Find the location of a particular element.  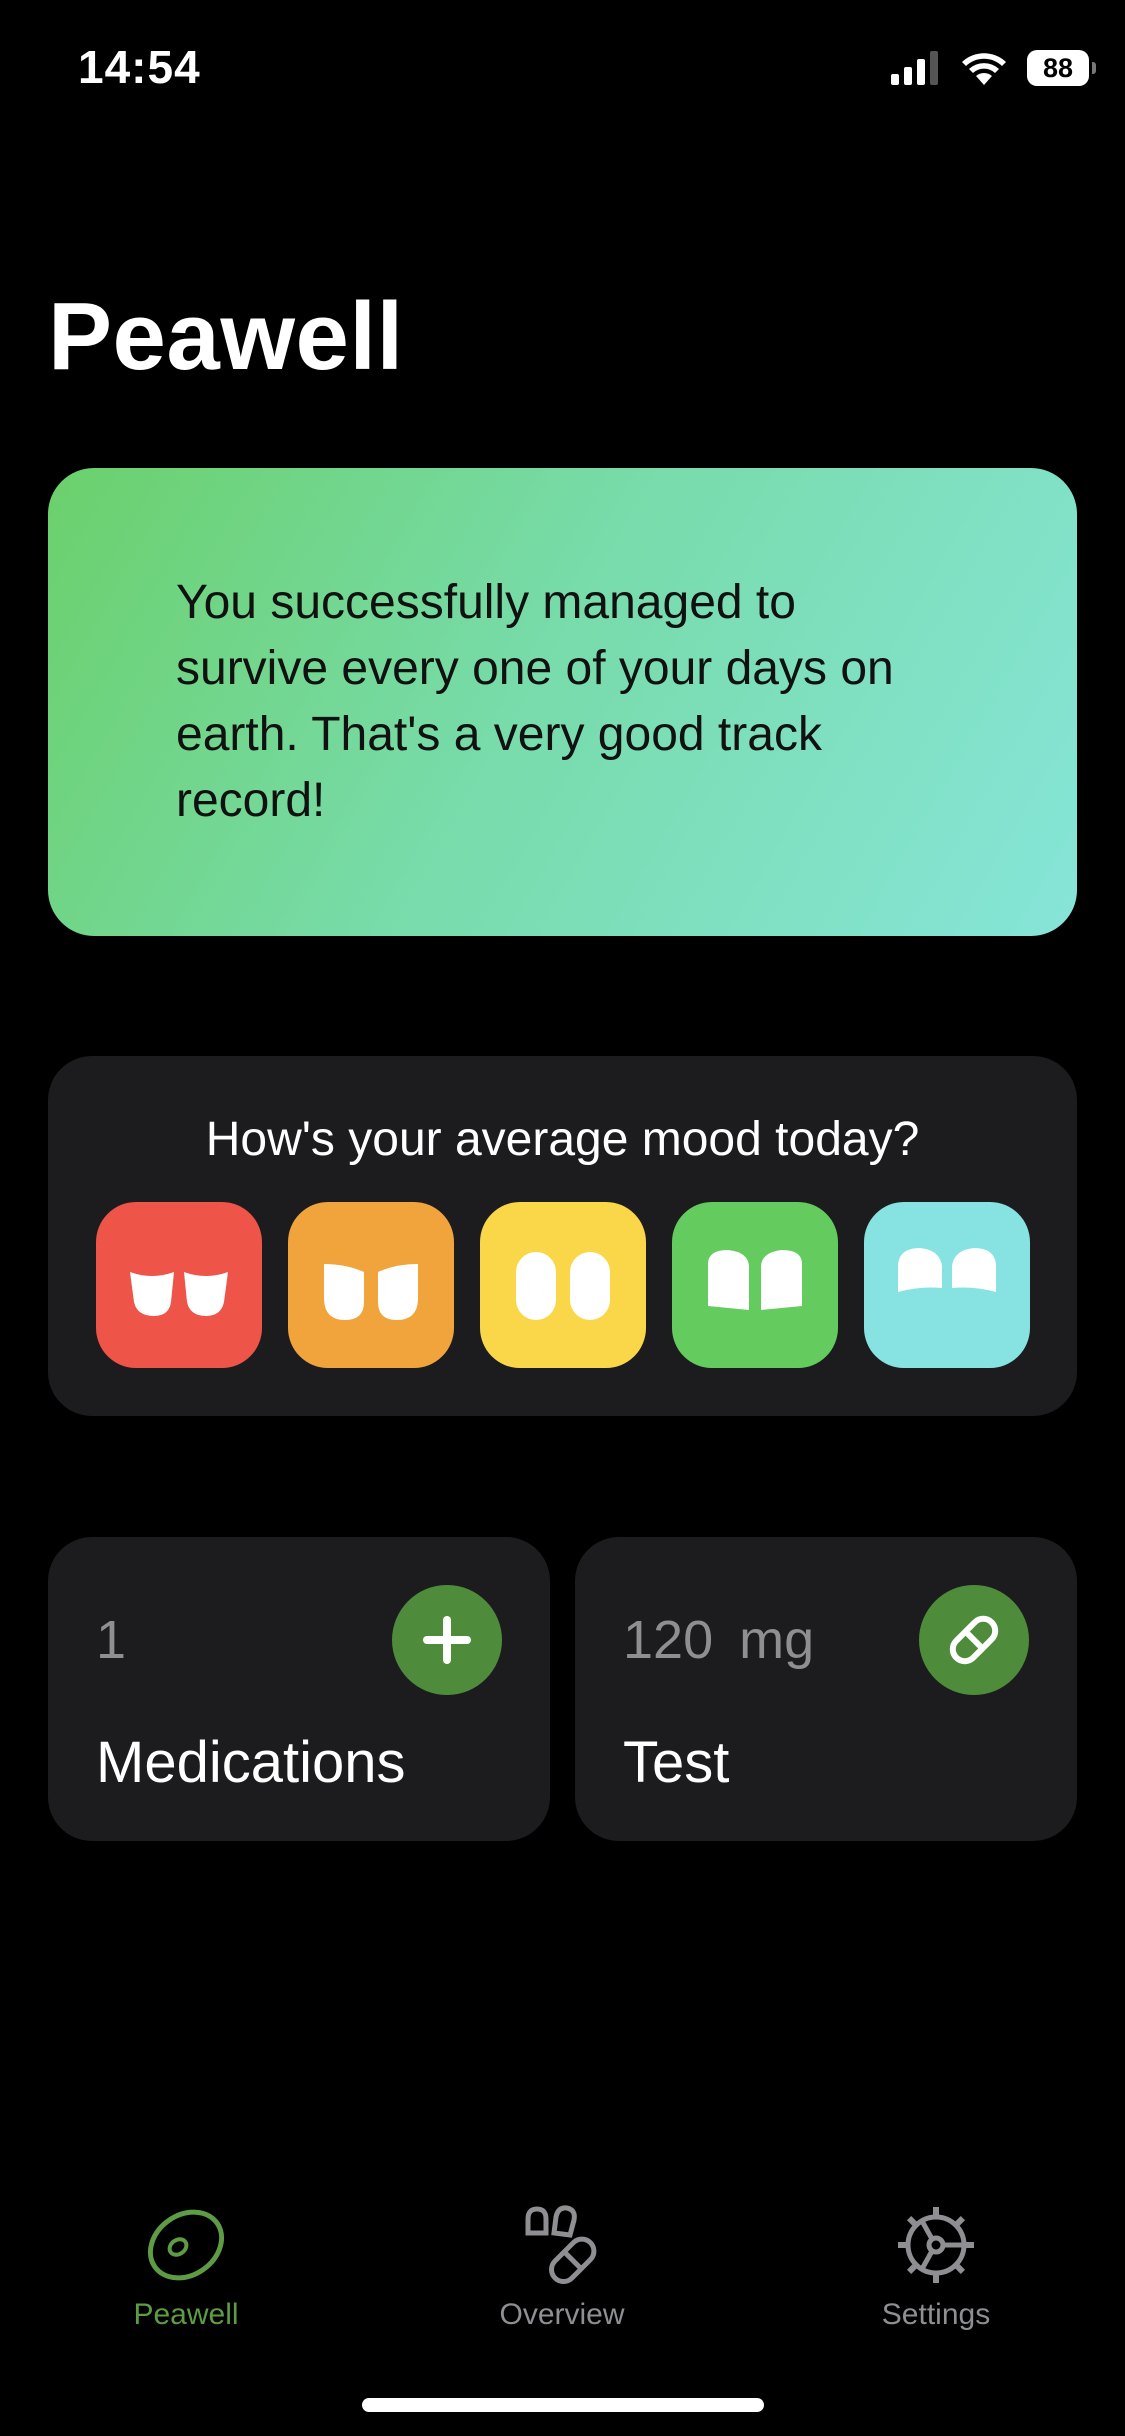

tab-peawell: Peawell is located at coordinates (186, 2266).